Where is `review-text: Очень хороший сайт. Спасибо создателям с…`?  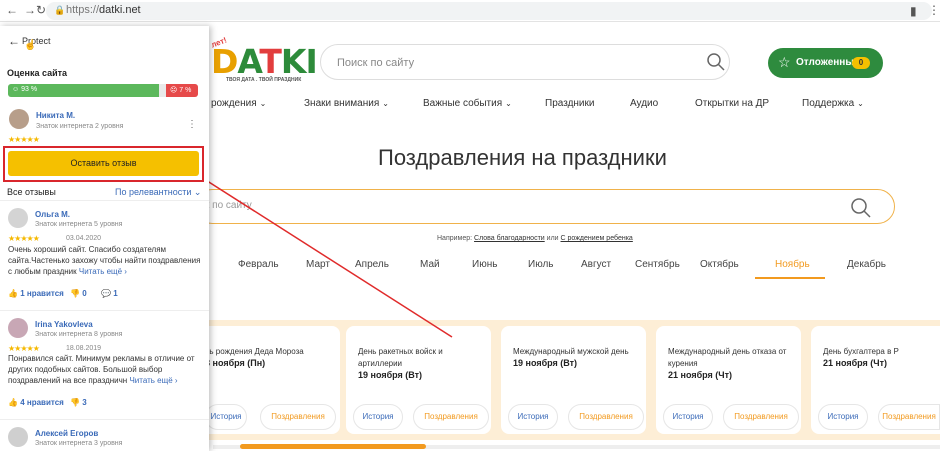
review-text: Очень хороший сайт. Спасибо создателям с… is located at coordinates (106, 260).